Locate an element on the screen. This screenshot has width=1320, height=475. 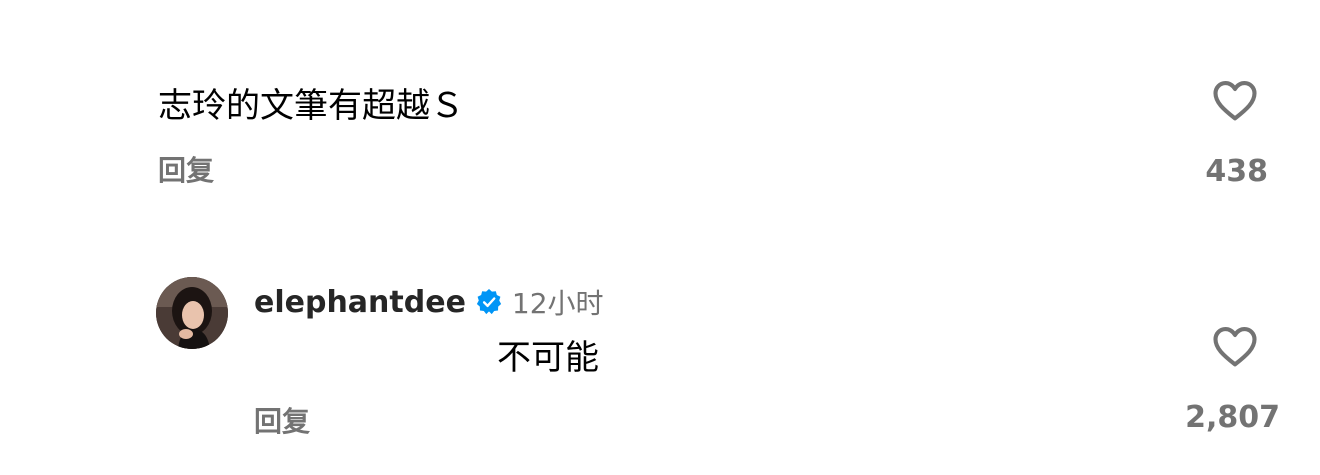
avatar is located at coordinates (192, 313).